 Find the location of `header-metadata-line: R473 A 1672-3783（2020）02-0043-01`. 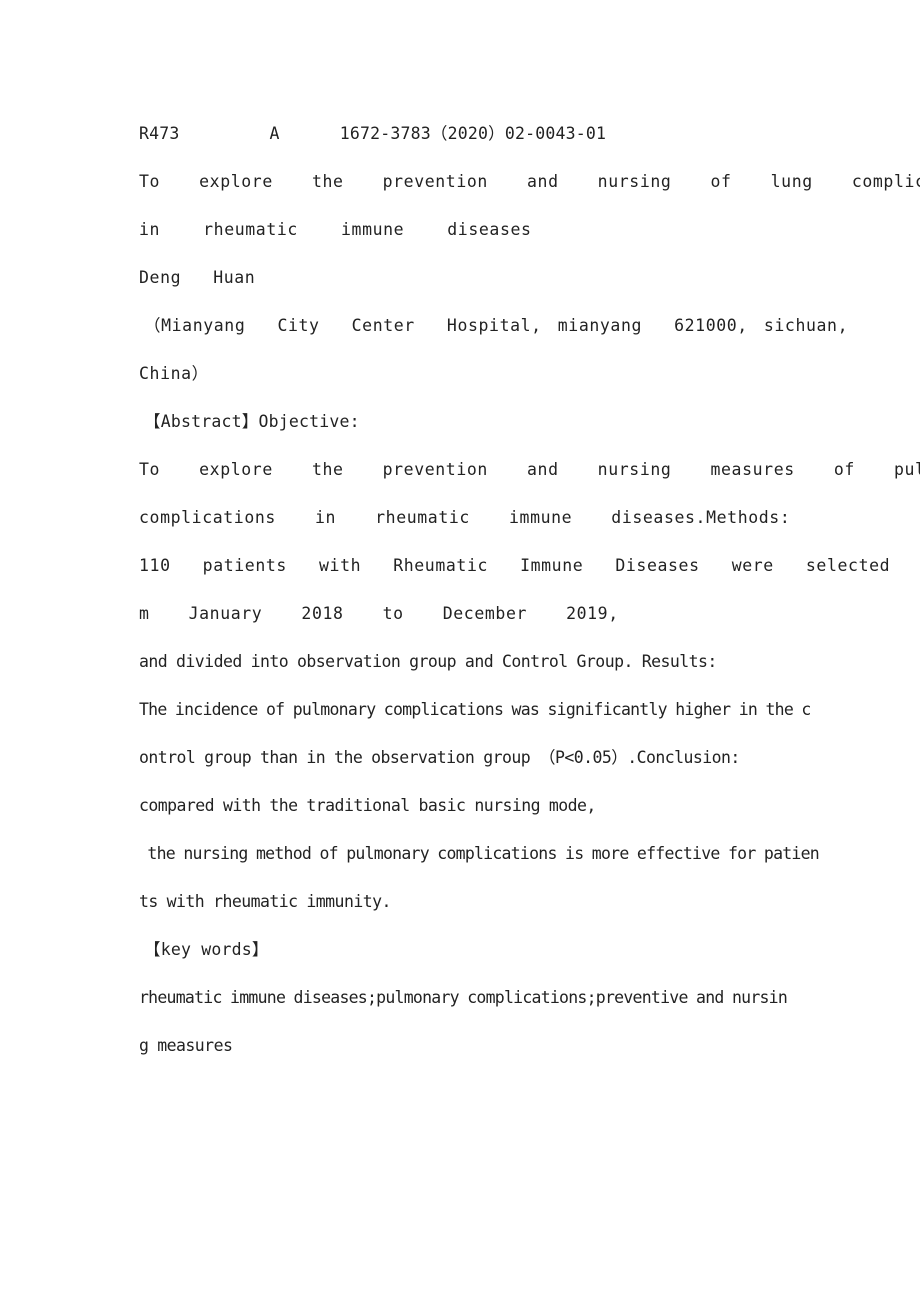

header-metadata-line: R473 A 1672-3783（2020）02-0043-01 is located at coordinates (469, 134).